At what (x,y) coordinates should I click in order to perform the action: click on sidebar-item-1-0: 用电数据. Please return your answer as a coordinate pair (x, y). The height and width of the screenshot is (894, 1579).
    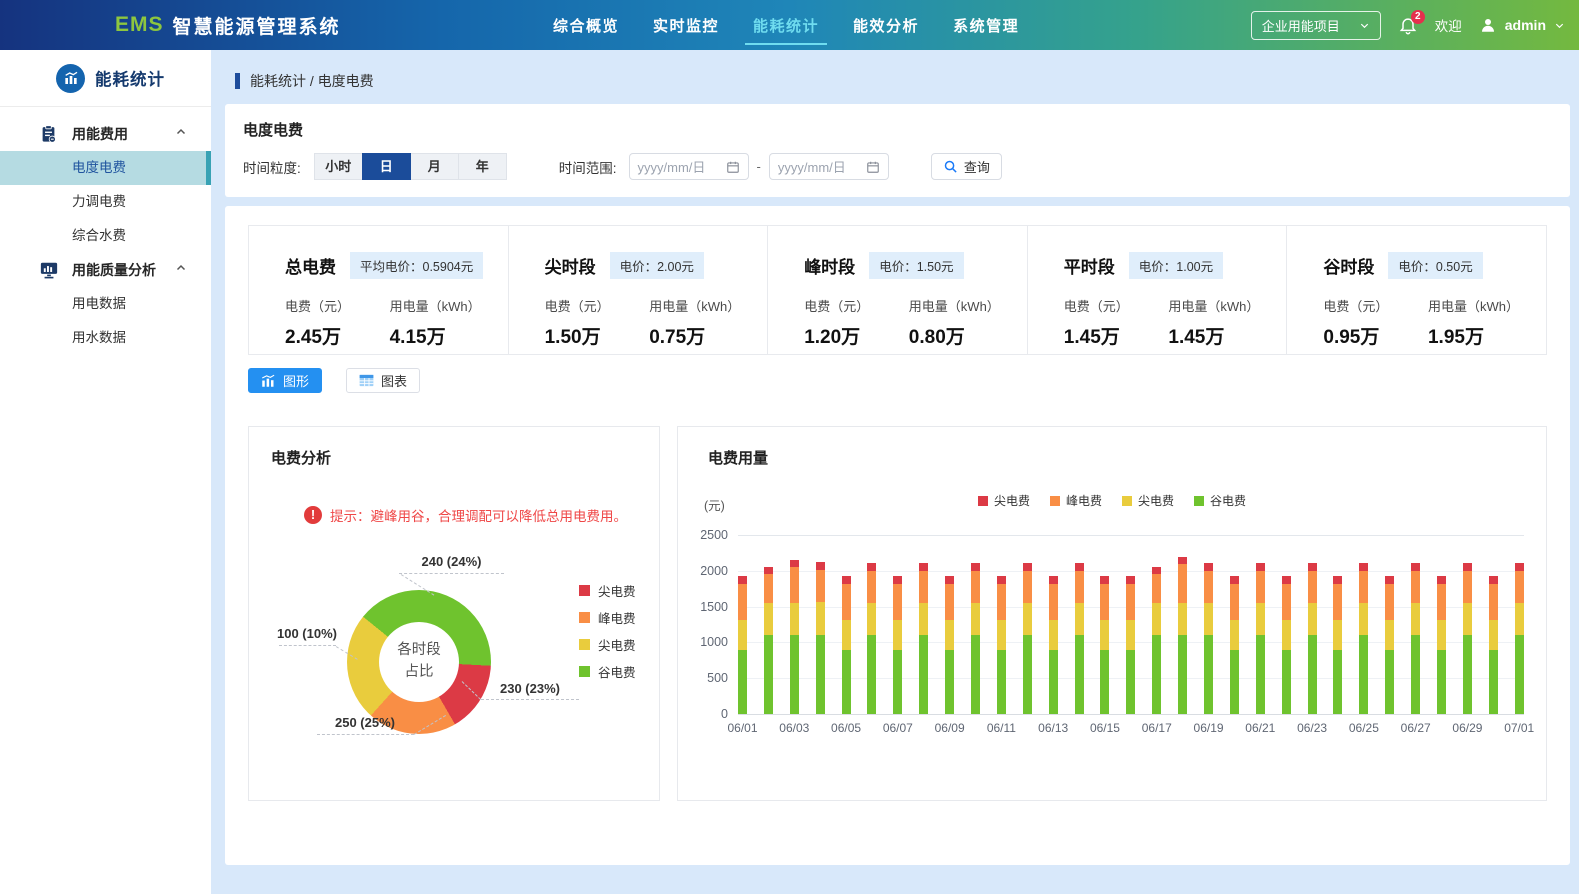
    Looking at the image, I should click on (105, 304).